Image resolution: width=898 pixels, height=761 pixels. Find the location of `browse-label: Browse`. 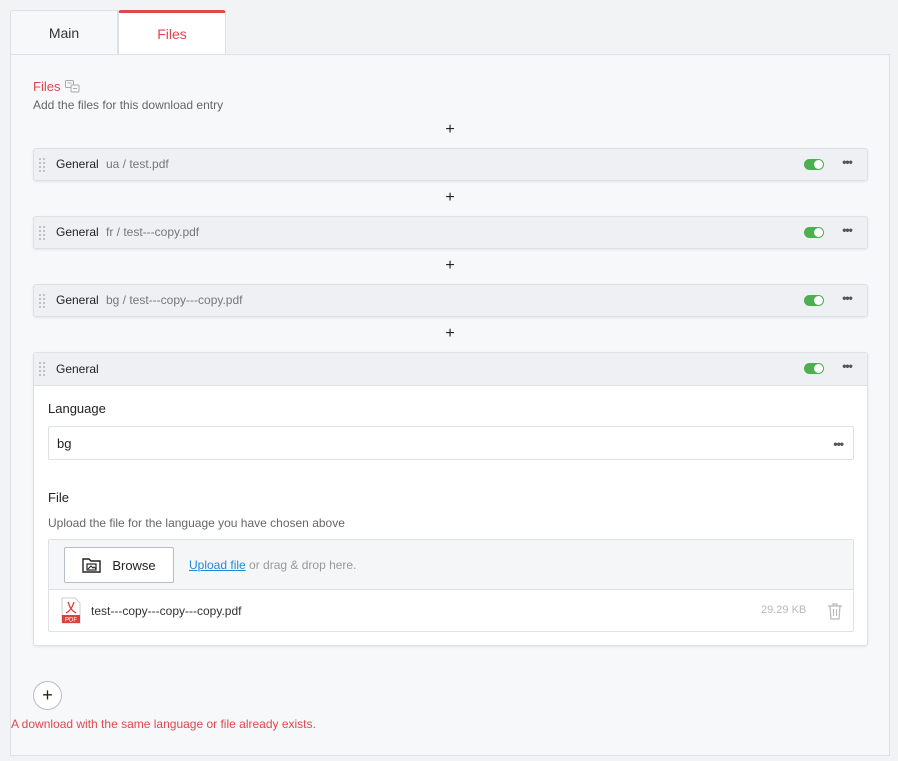

browse-label: Browse is located at coordinates (134, 565).